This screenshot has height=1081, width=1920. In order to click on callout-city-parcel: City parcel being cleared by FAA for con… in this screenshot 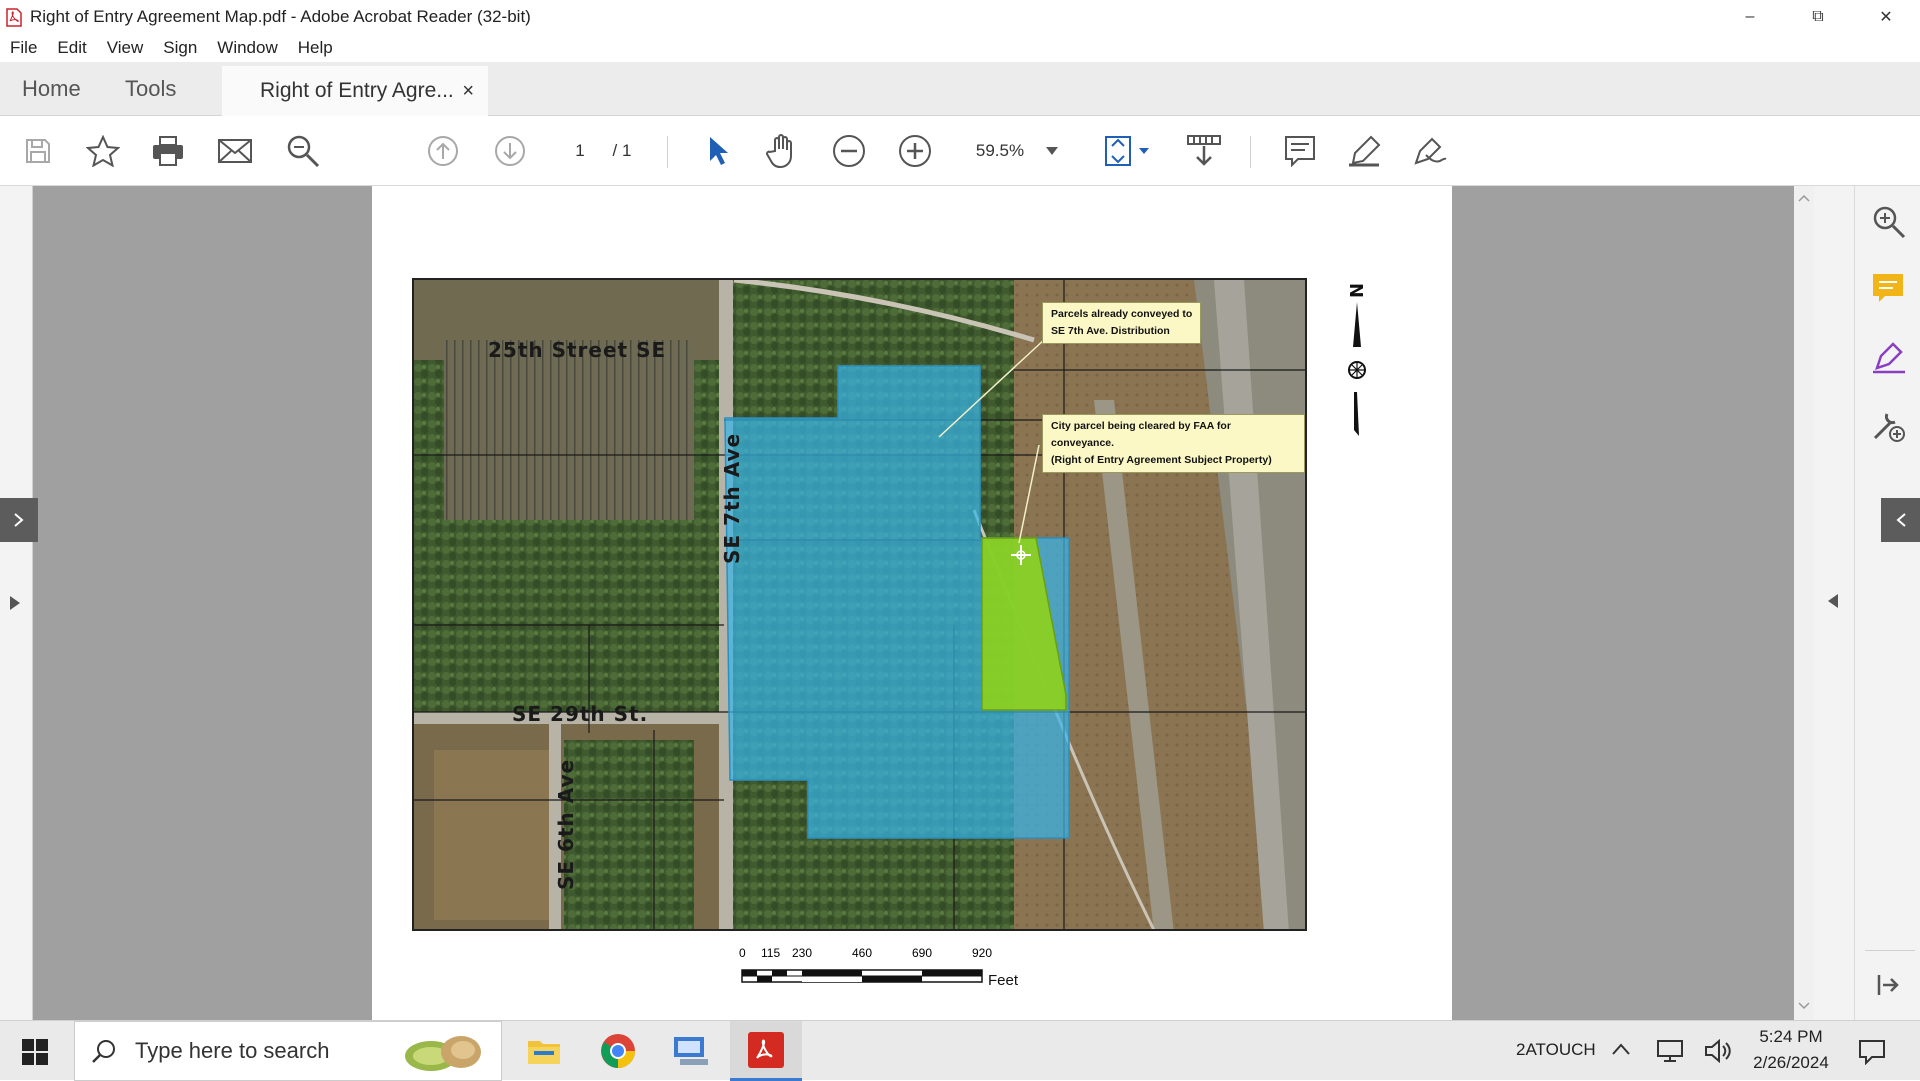, I will do `click(1173, 443)`.